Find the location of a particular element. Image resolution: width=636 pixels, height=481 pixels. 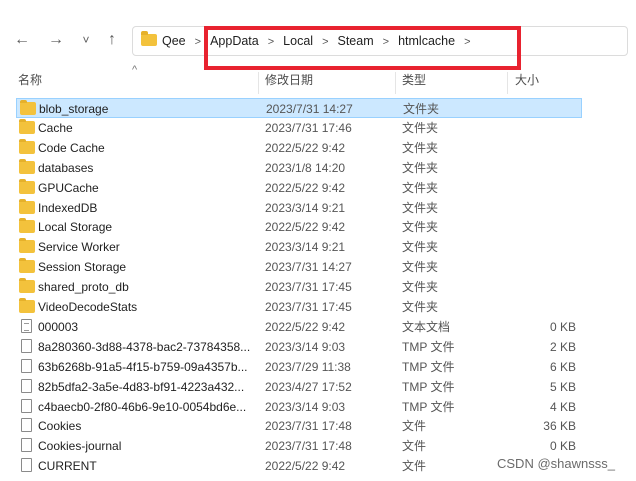

column-header-type: 类型 is located at coordinates (414, 83).